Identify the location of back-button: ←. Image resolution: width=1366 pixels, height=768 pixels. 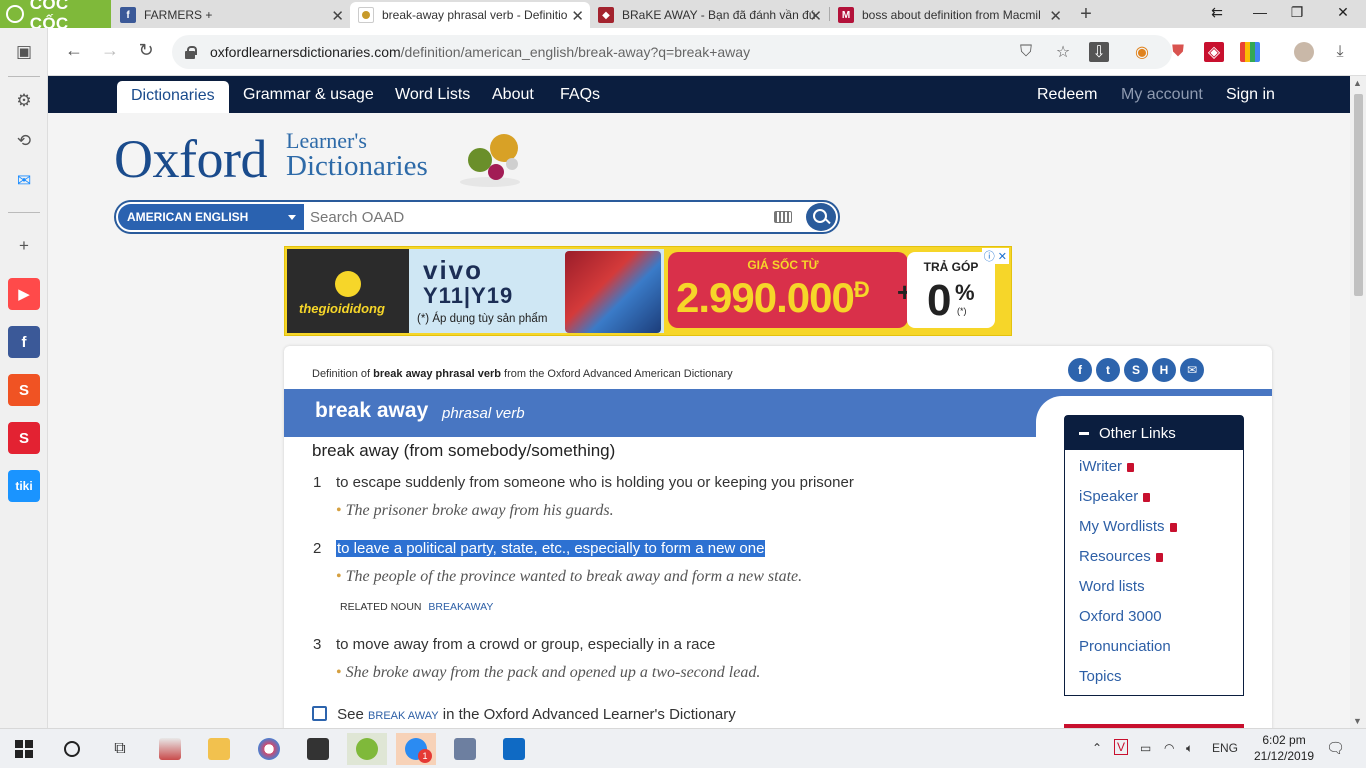
(74, 50).